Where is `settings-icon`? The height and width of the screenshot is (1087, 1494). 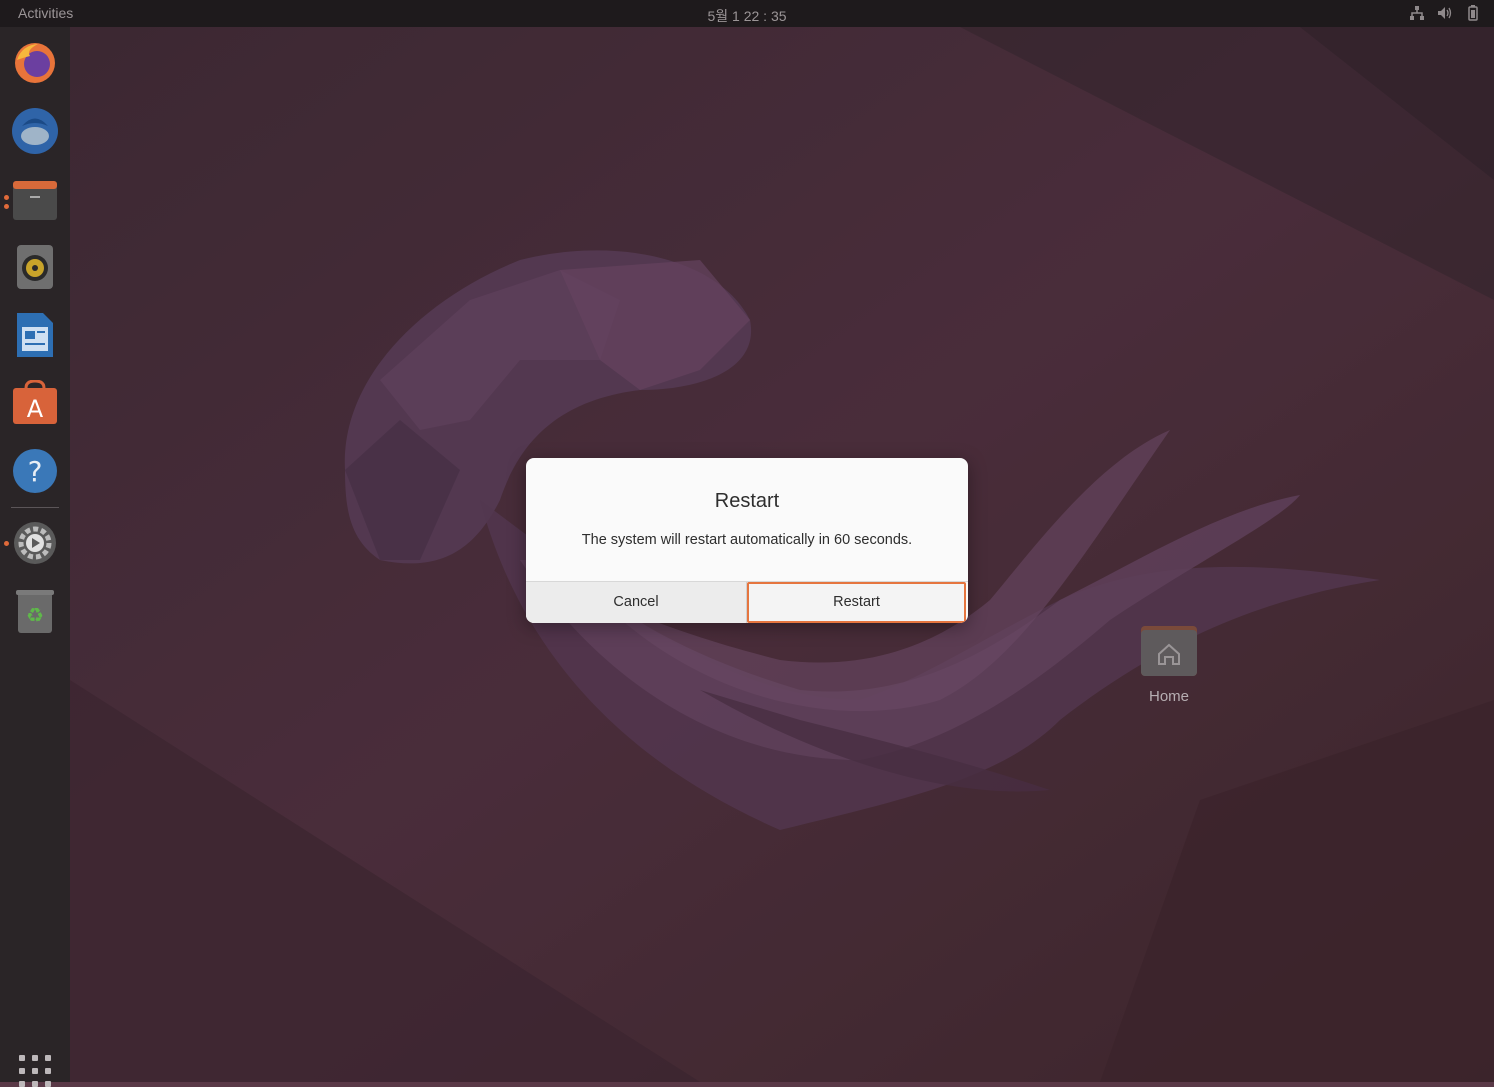
settings-icon is located at coordinates (35, 543).